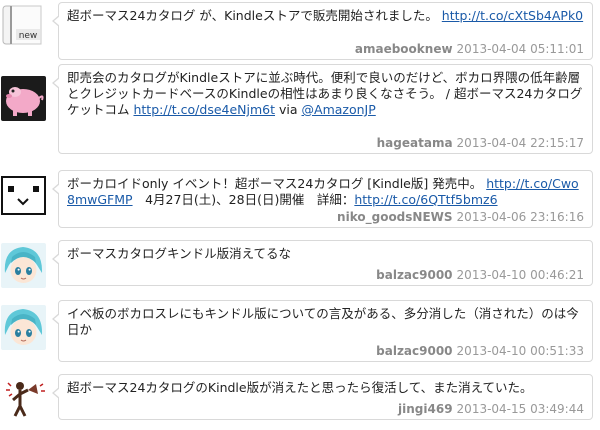  What do you see at coordinates (339, 109) in the screenshot?
I see `mention-link: @AmazonJP` at bounding box center [339, 109].